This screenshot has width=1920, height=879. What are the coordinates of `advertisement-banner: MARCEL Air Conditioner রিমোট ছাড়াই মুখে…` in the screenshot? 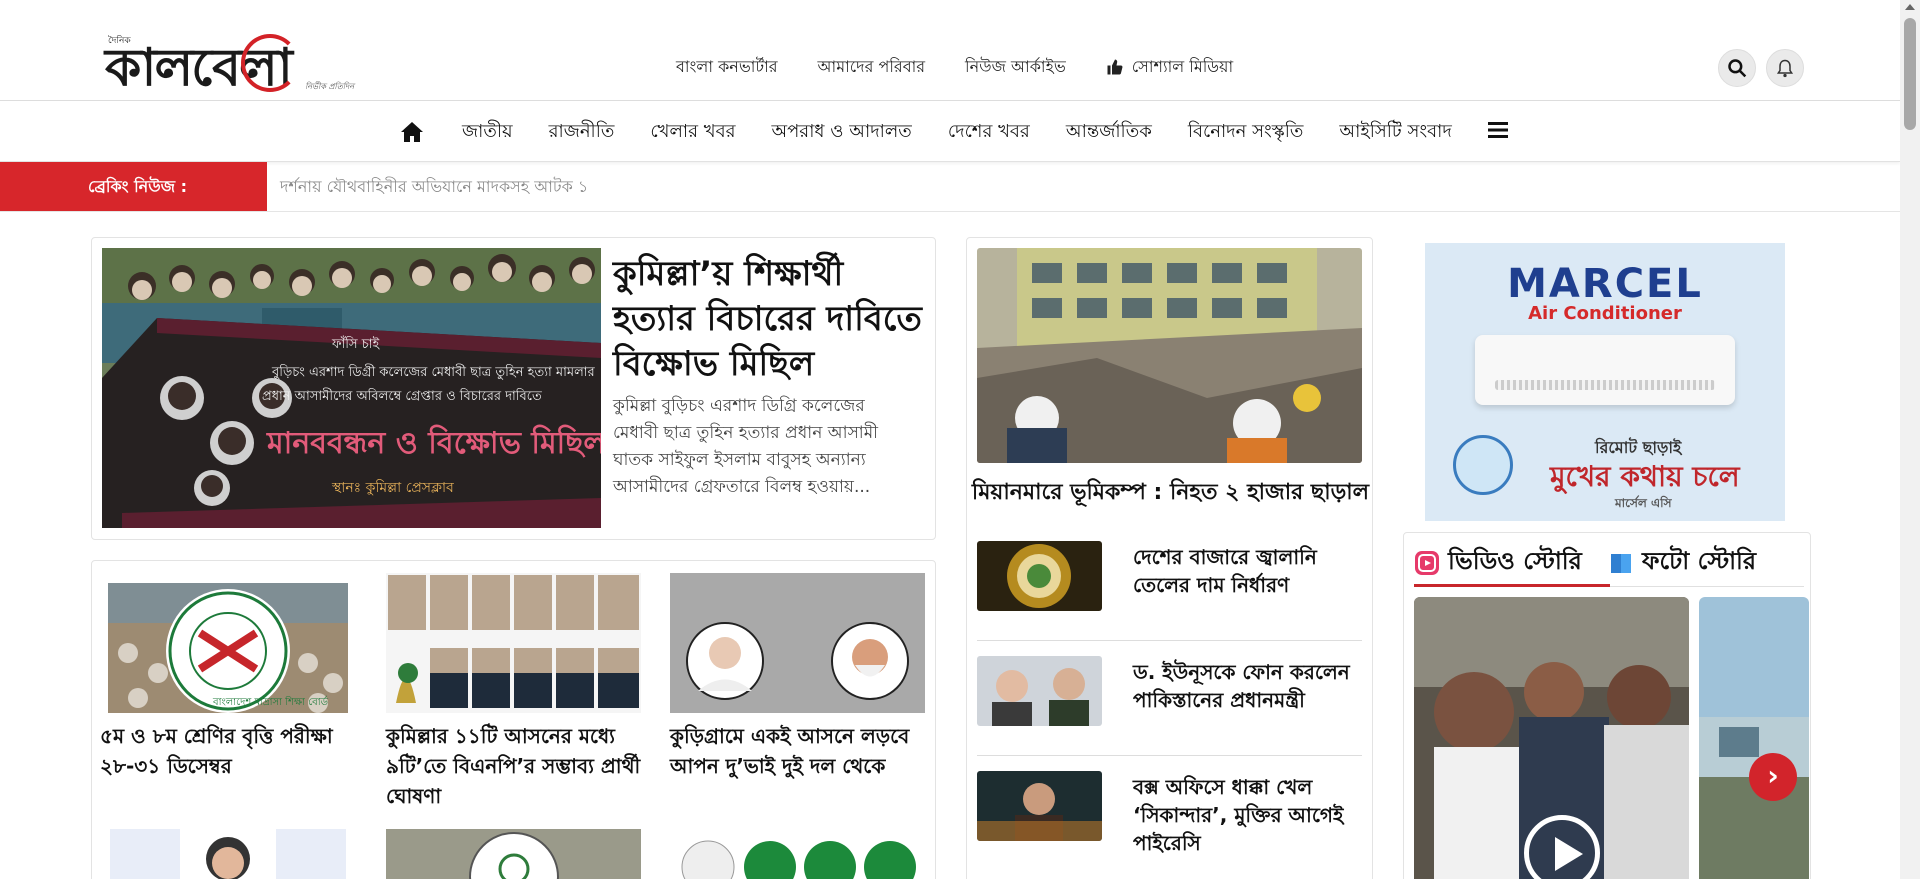 It's located at (1605, 382).